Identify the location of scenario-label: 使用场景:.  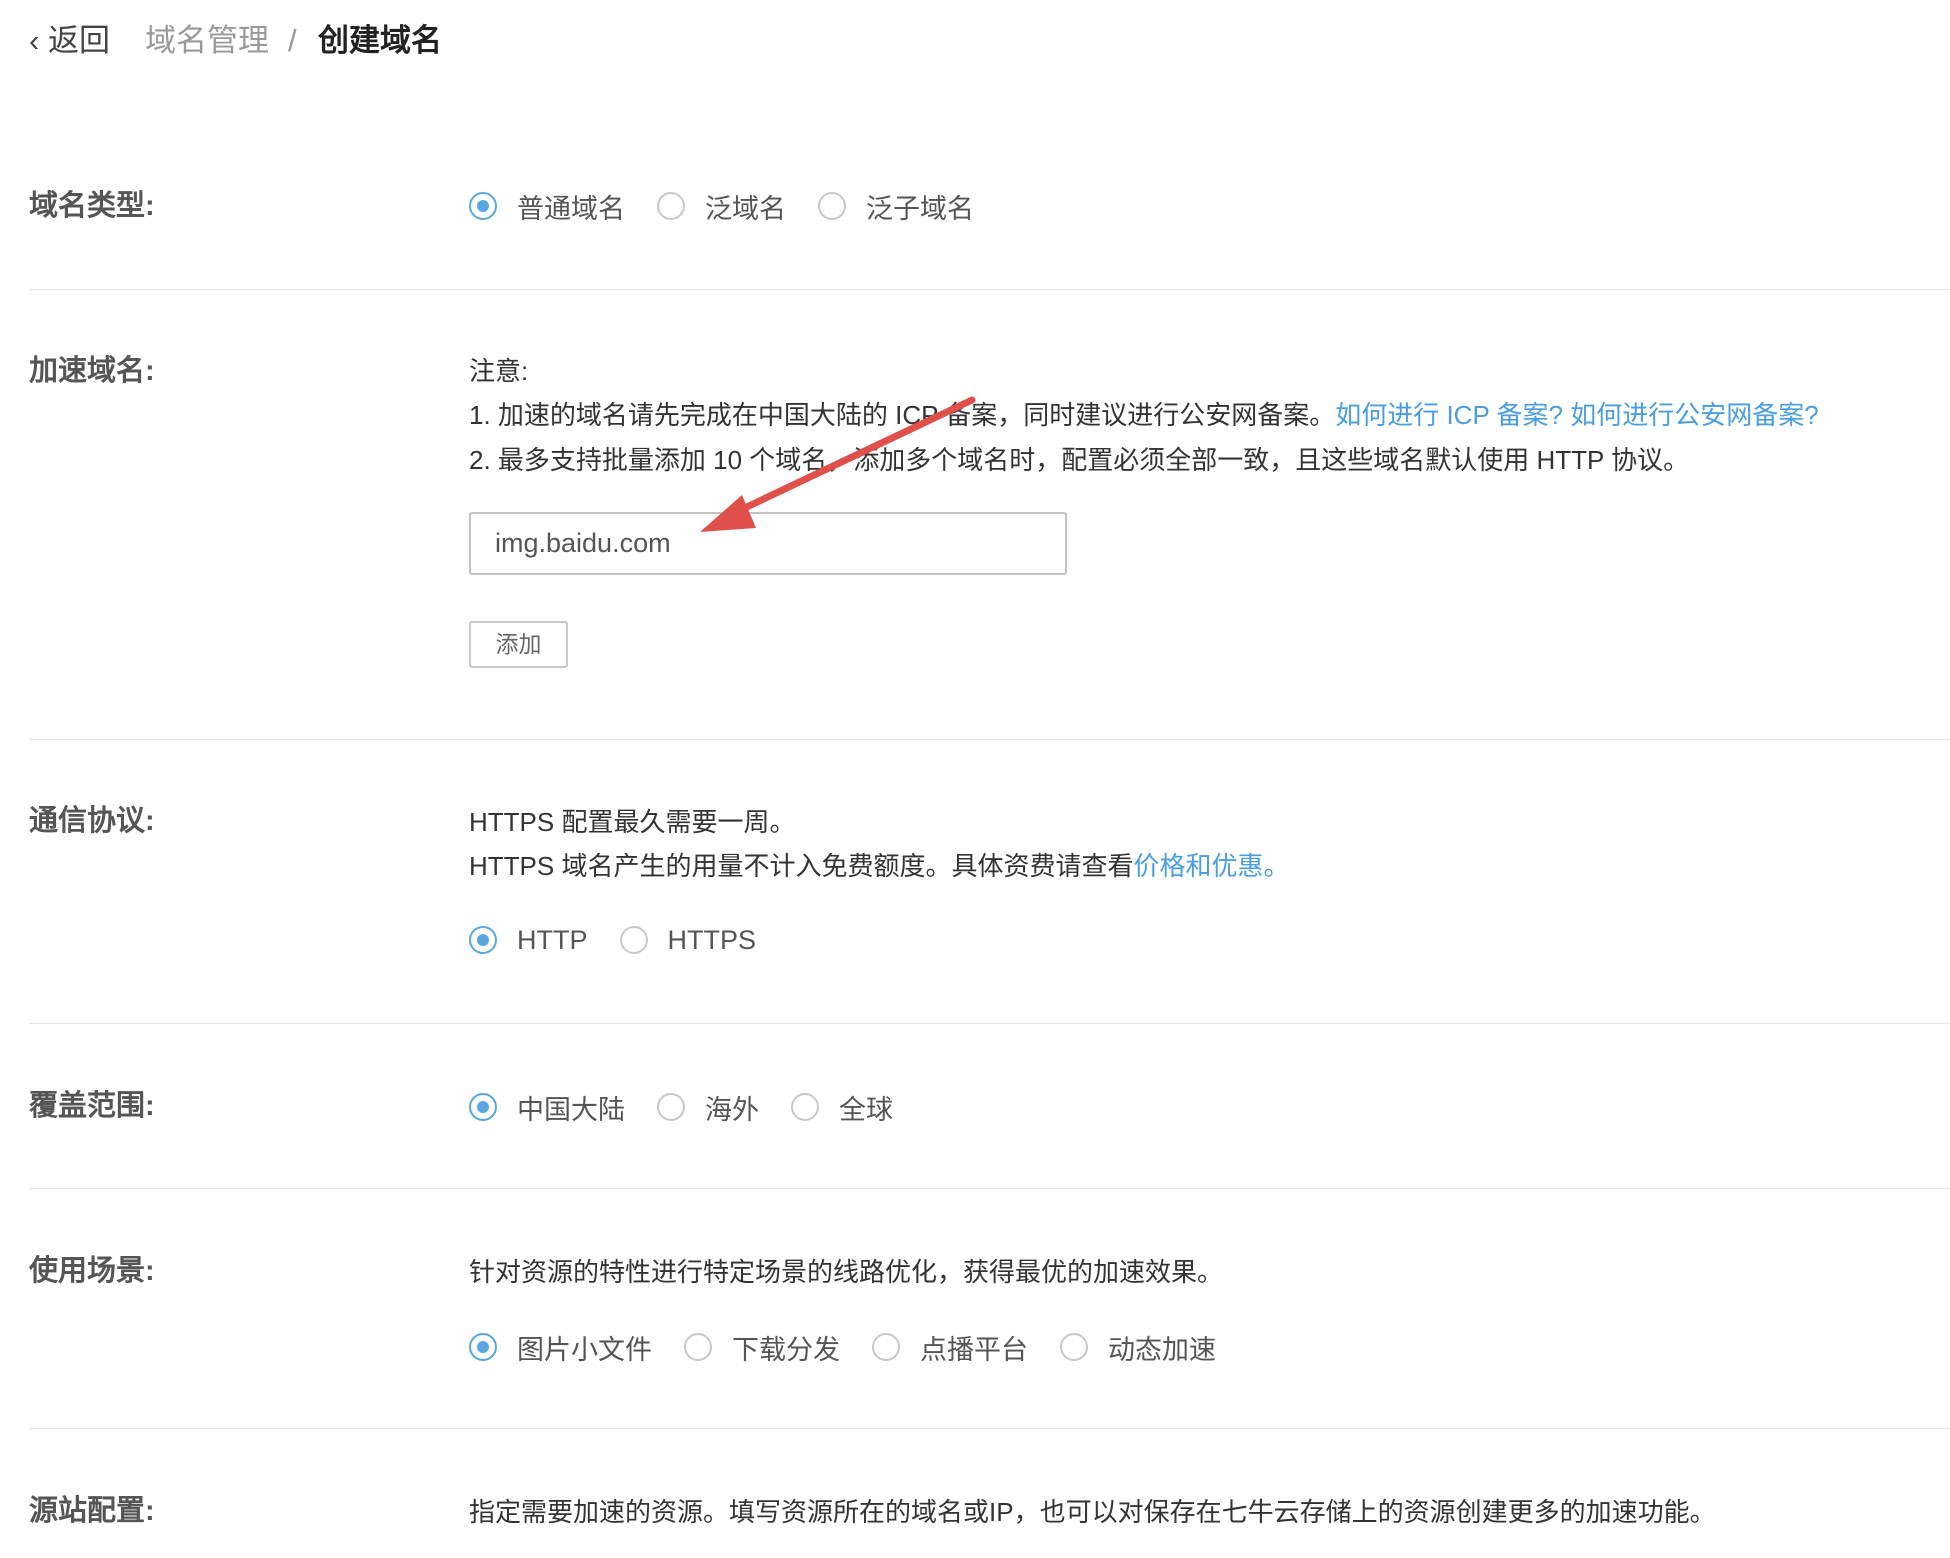
(92, 1271).